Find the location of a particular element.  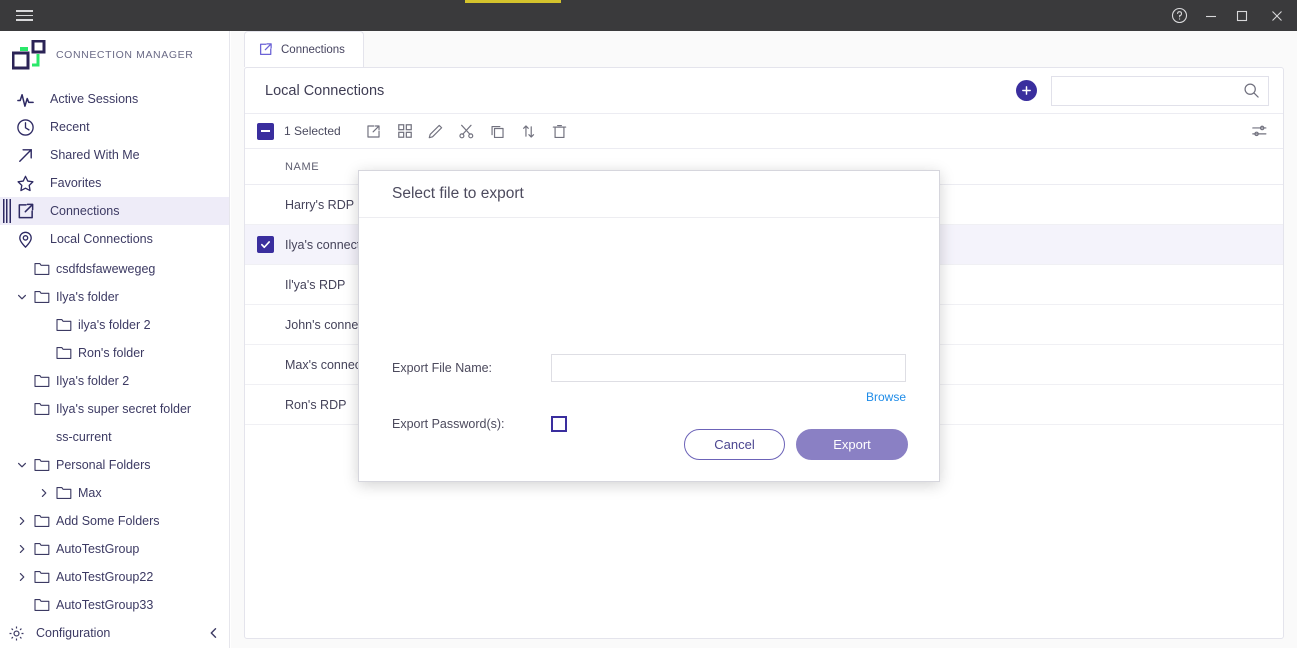

row-name-cell: Ron's RDP is located at coordinates (316, 404).